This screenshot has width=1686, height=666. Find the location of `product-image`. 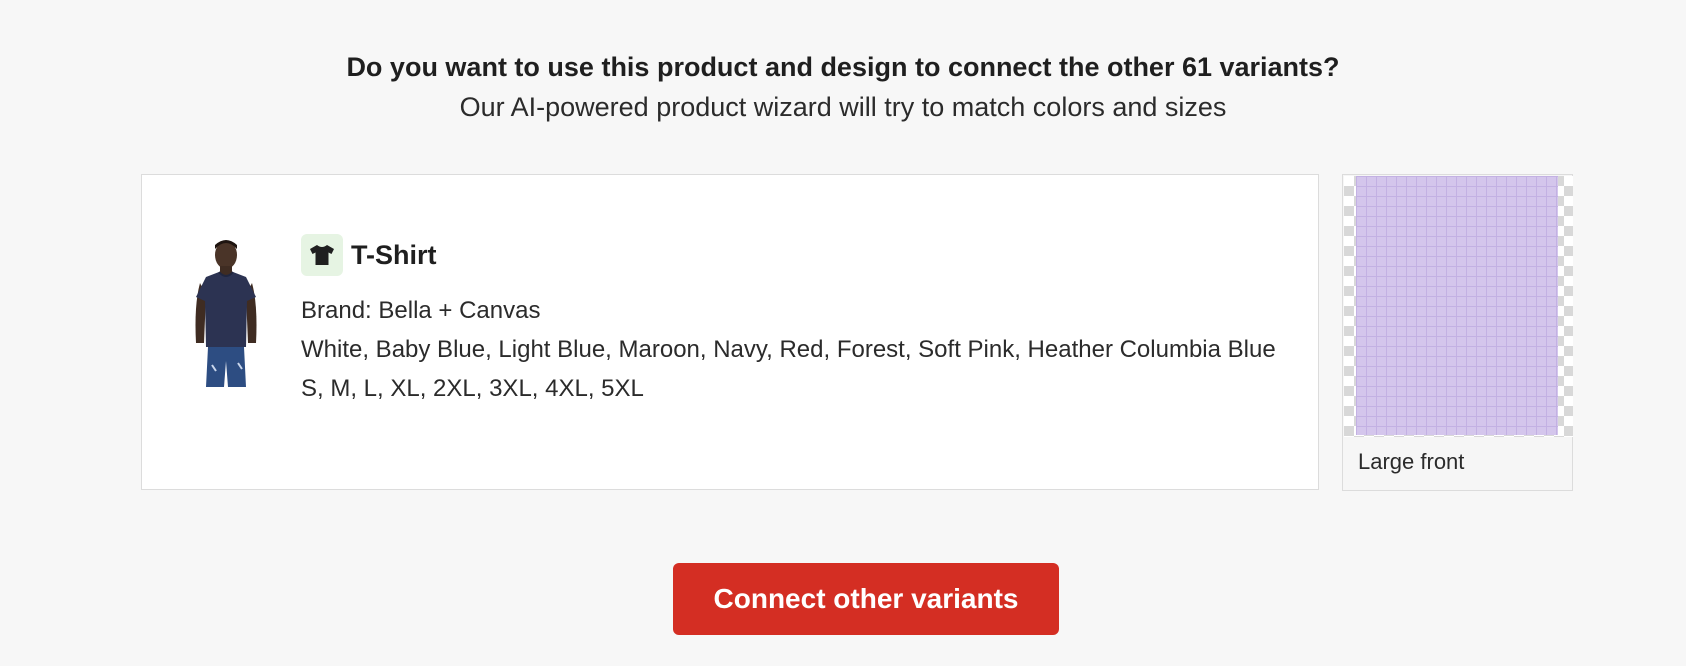

product-image is located at coordinates (226, 313).